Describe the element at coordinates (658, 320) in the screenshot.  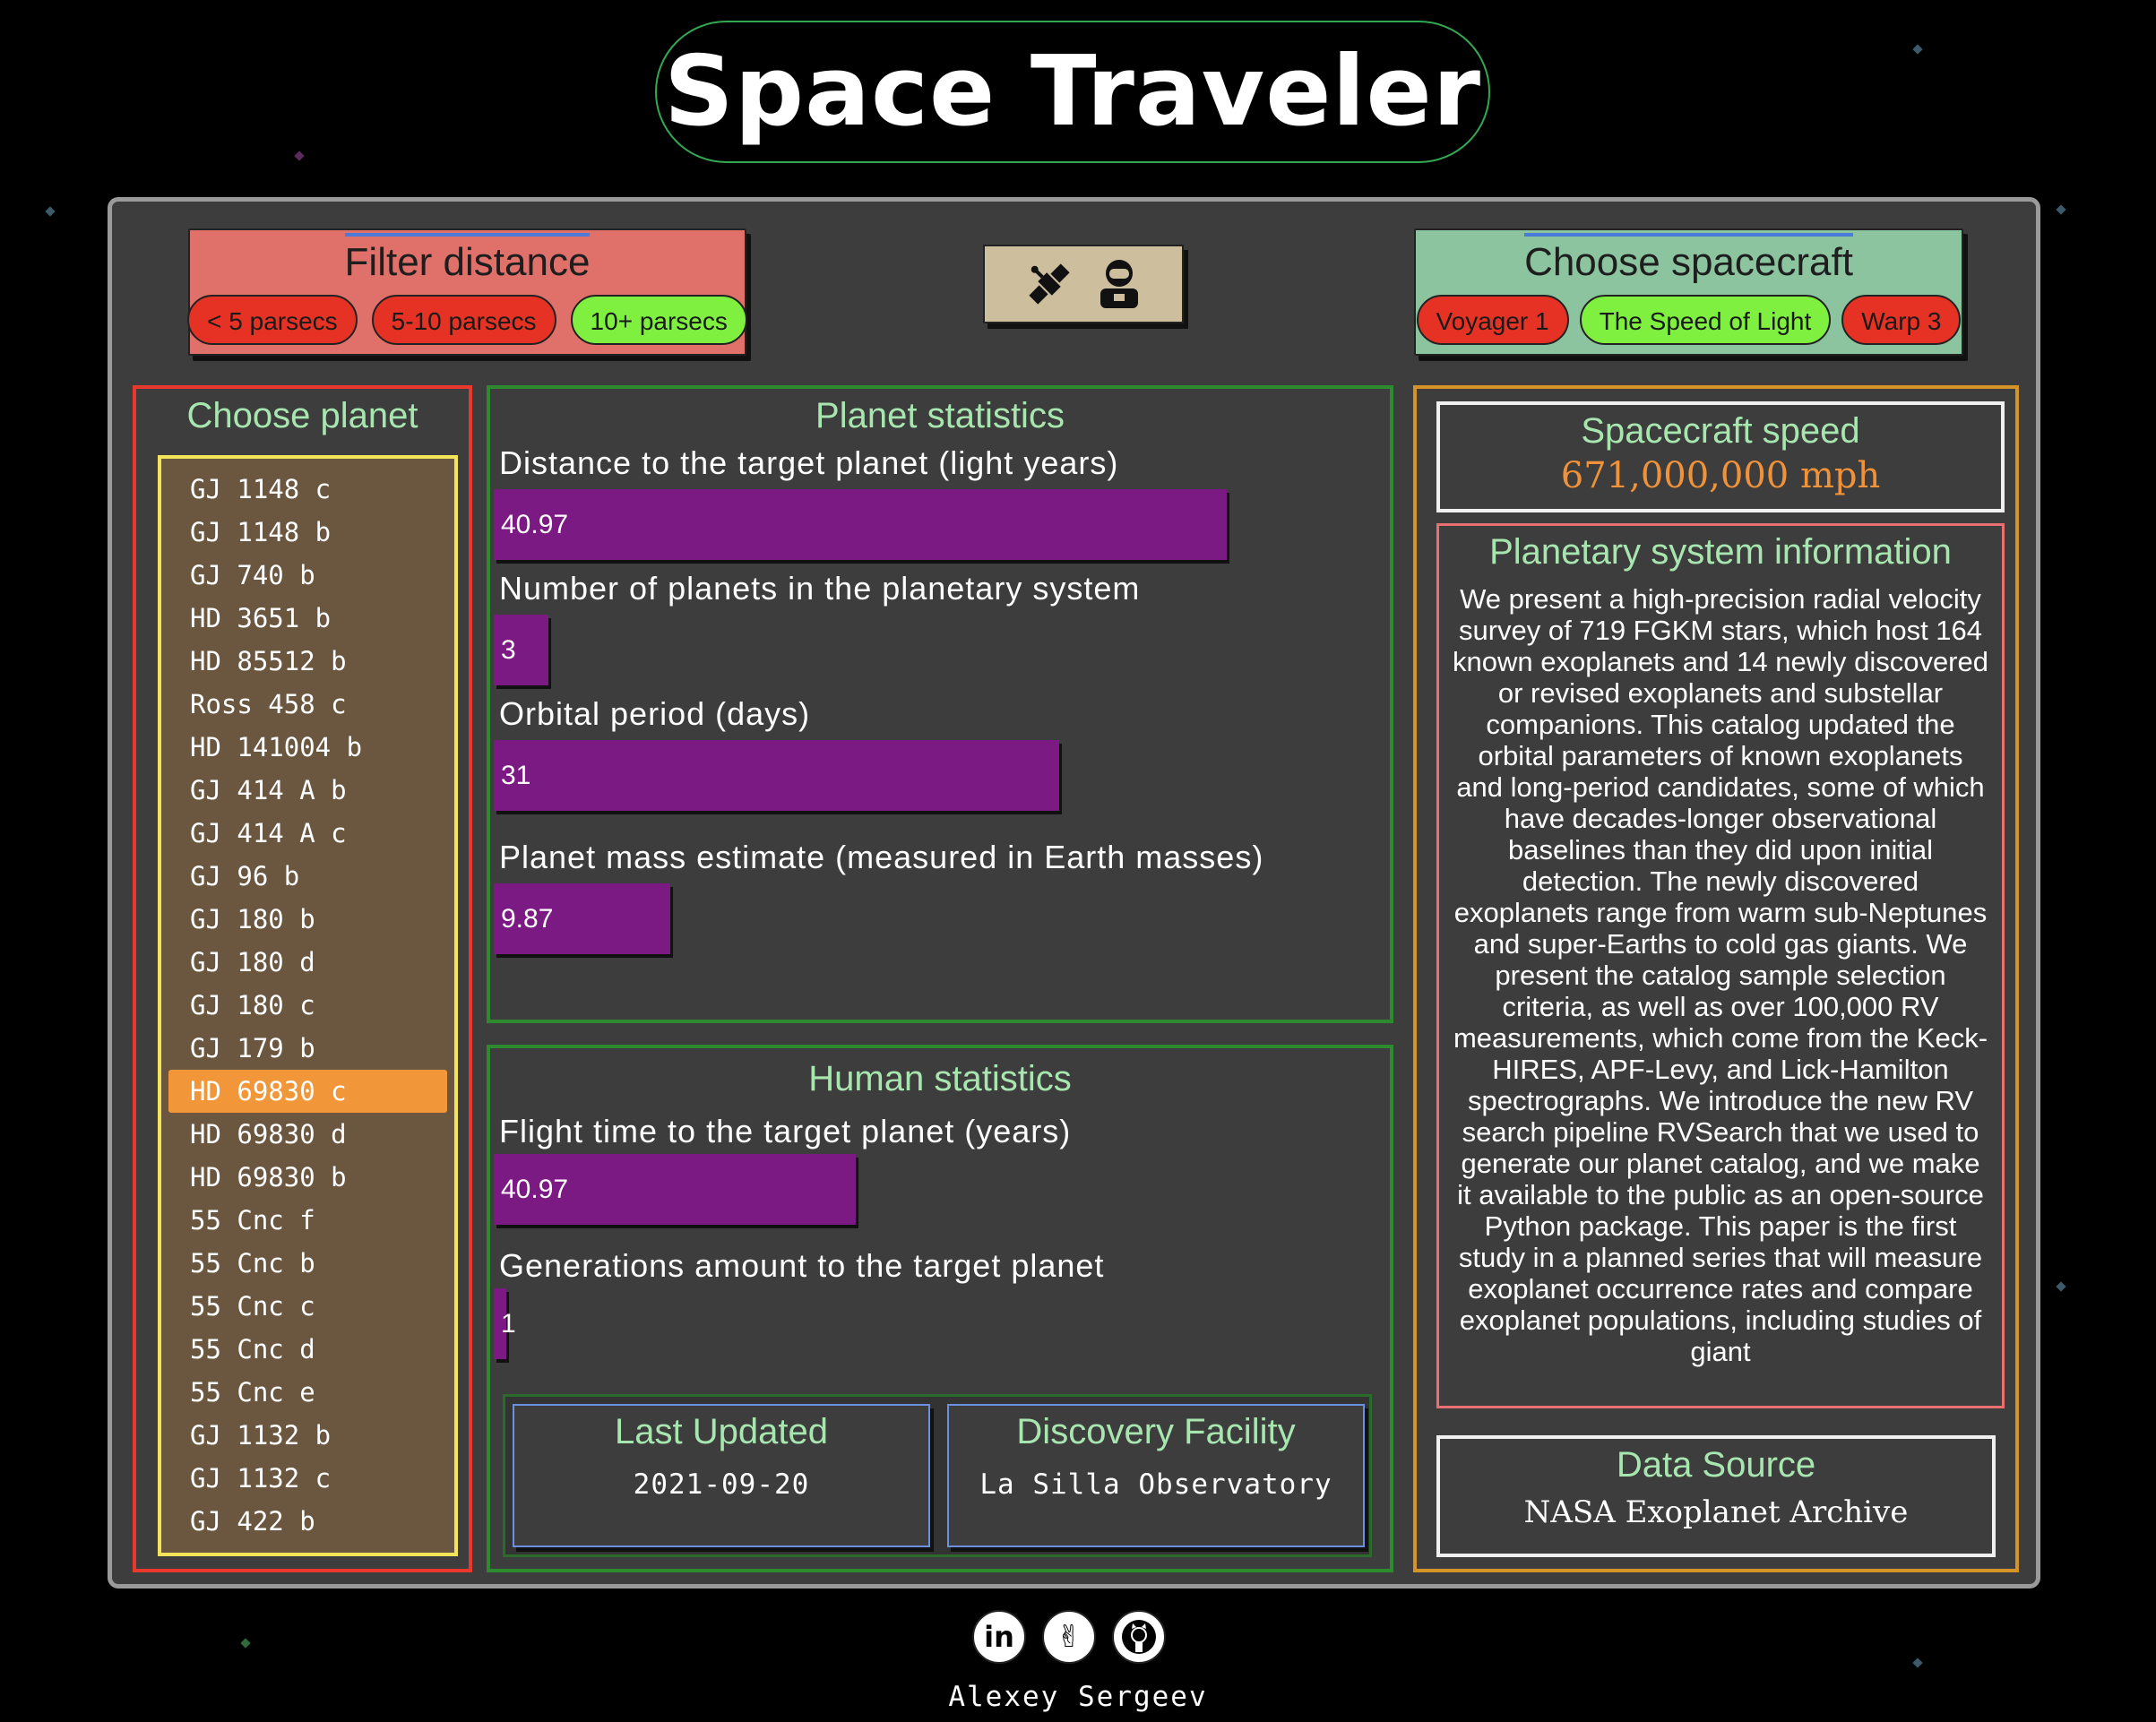
I see `filter-10-plus-parsecs-button: 10+ parsecs` at that location.